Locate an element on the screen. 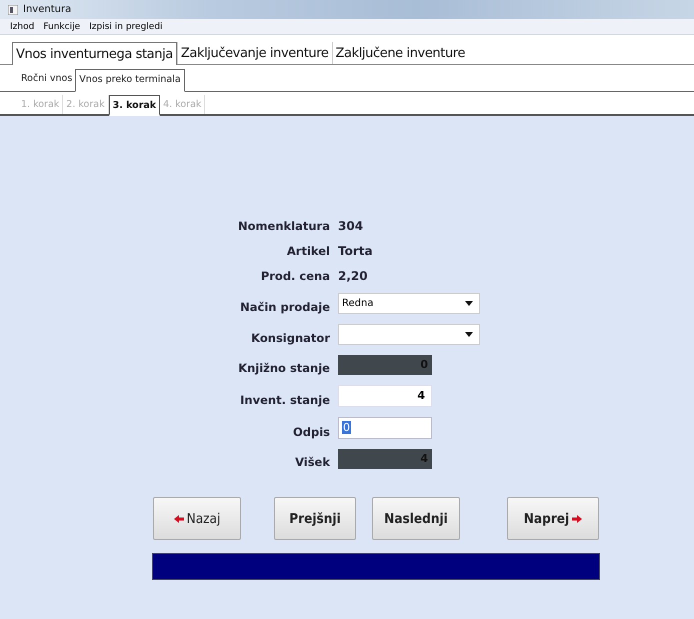 This screenshot has width=694, height=619. input-field: 4 is located at coordinates (385, 396).